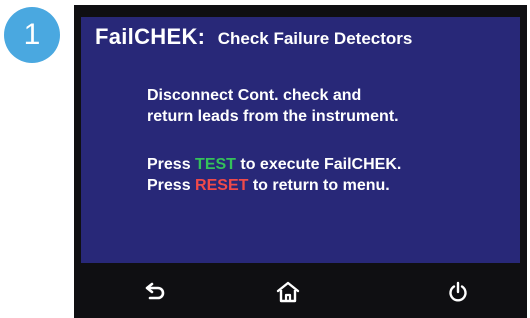  What do you see at coordinates (222, 185) in the screenshot?
I see `reset-key-label: RESET` at bounding box center [222, 185].